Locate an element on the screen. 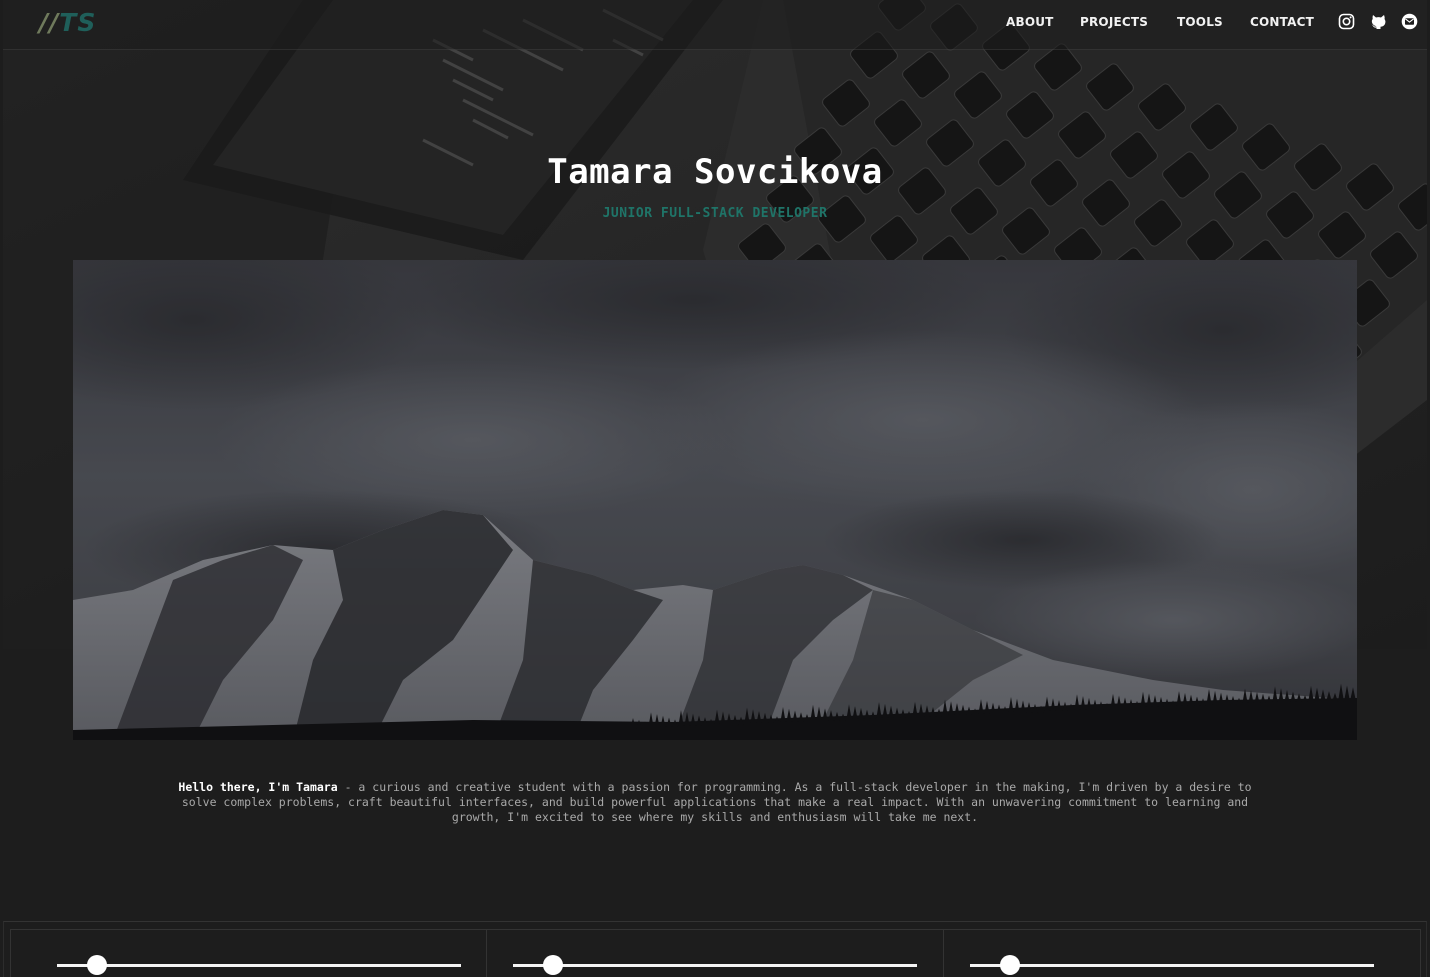 The image size is (1430, 977). navbar: //TS ABOUT PROJECTS TOOLS CONTACT is located at coordinates (715, 25).